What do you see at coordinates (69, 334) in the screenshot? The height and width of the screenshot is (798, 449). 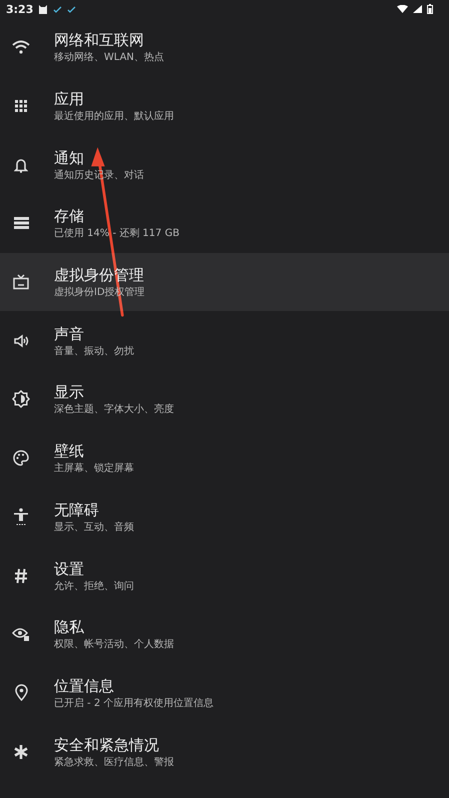 I see `item-title: 声音` at bounding box center [69, 334].